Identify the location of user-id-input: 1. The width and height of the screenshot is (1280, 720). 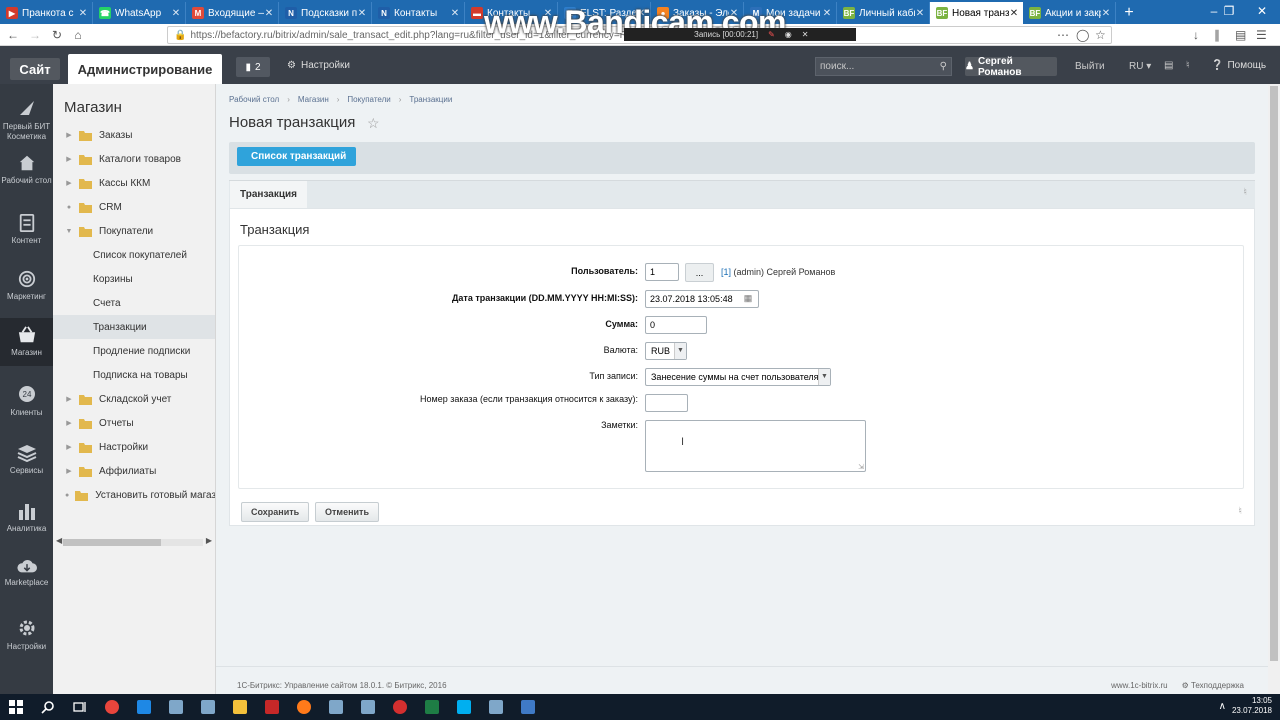
(662, 272).